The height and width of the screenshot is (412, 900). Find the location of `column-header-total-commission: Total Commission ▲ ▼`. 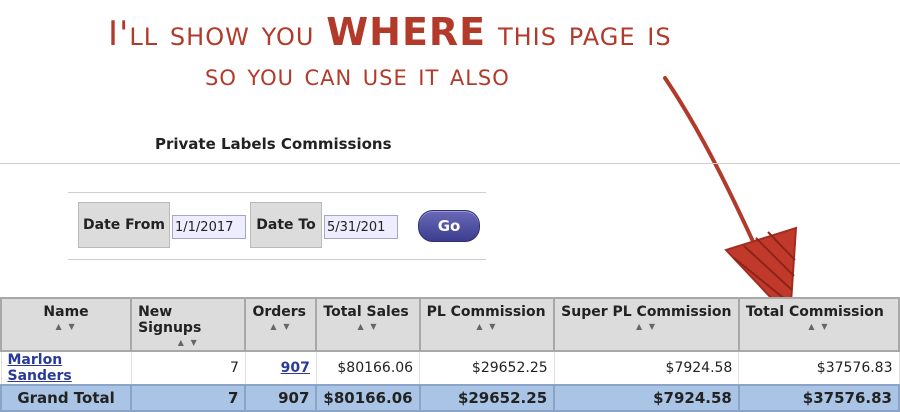

column-header-total-commission: Total Commission ▲ ▼ is located at coordinates (818, 324).